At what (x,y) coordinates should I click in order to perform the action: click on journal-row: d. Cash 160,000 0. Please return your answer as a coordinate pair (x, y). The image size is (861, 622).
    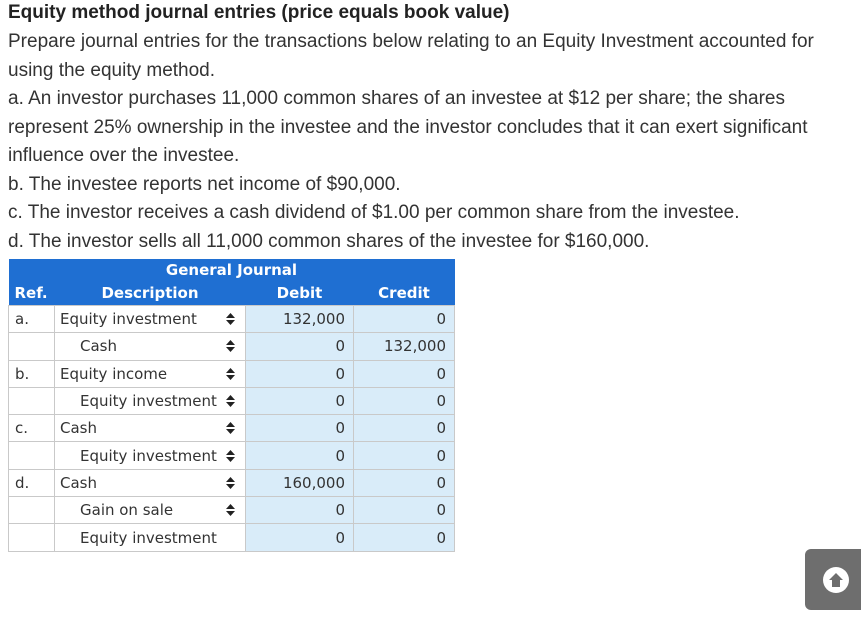
    Looking at the image, I should click on (231, 483).